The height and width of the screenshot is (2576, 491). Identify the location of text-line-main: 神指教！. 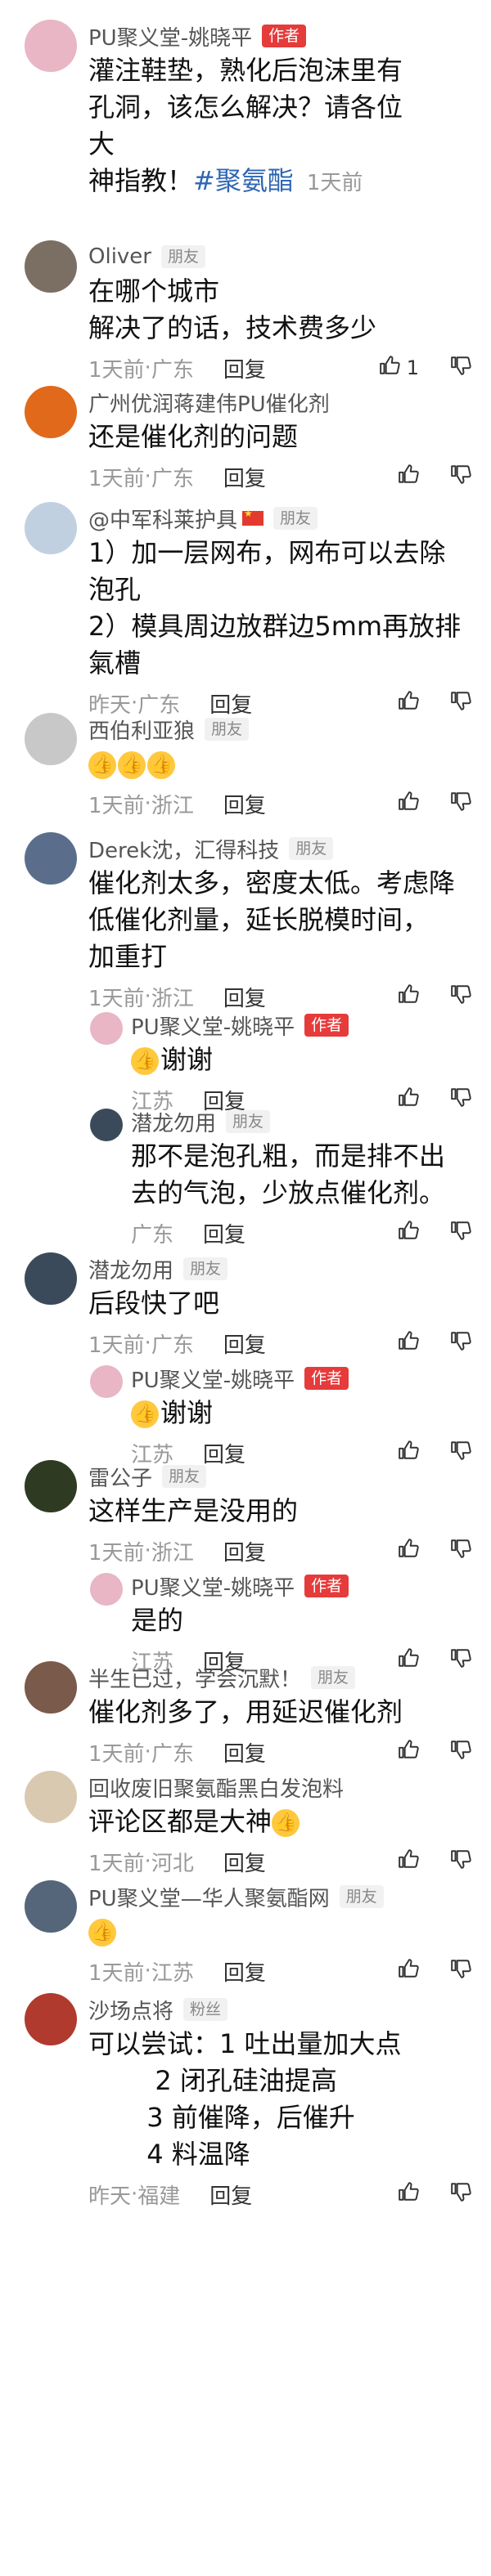
(141, 180).